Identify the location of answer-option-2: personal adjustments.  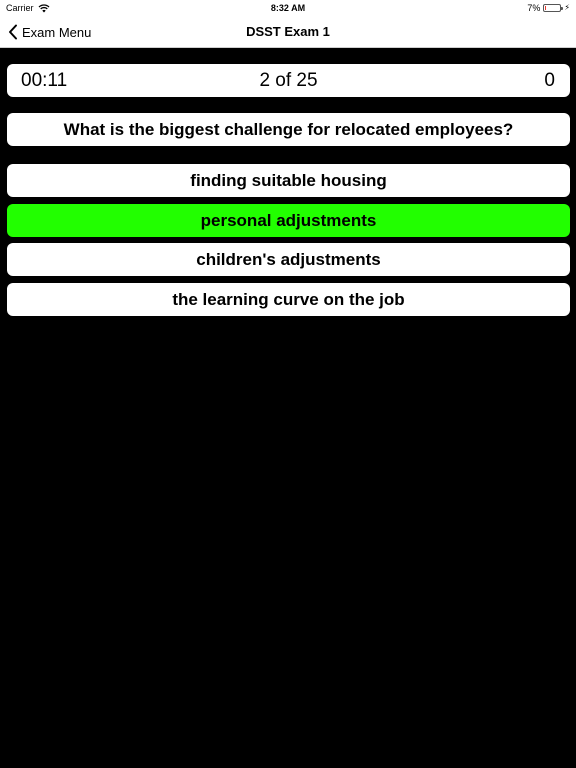
(288, 220).